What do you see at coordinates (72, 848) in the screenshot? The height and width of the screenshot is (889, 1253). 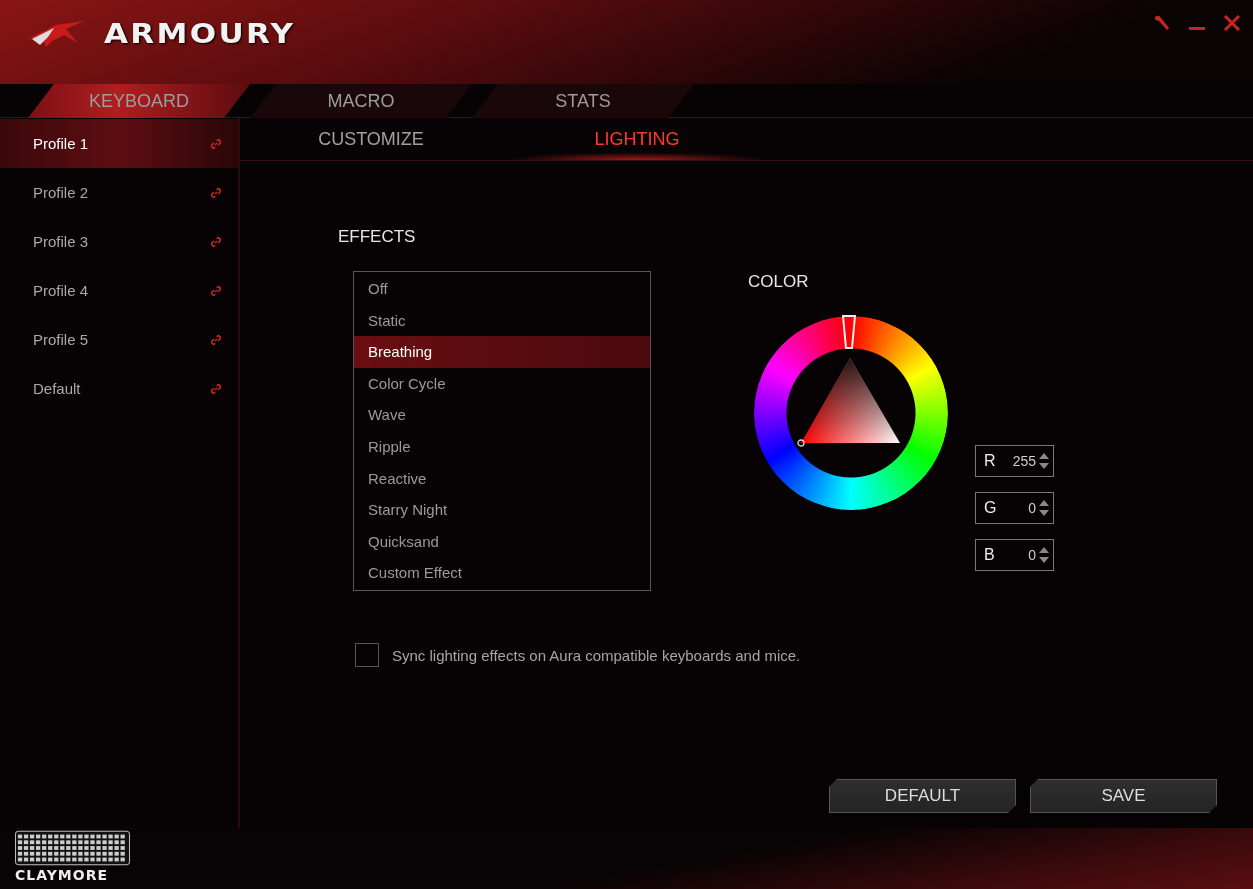 I see `keyboard-icon` at bounding box center [72, 848].